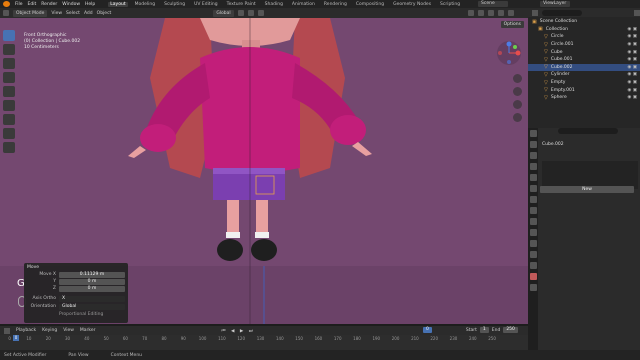 Image resolution: width=640 pixels, height=360 pixels. What do you see at coordinates (88, 330) in the screenshot?
I see `timeline-menu-marker: Marker` at bounding box center [88, 330].